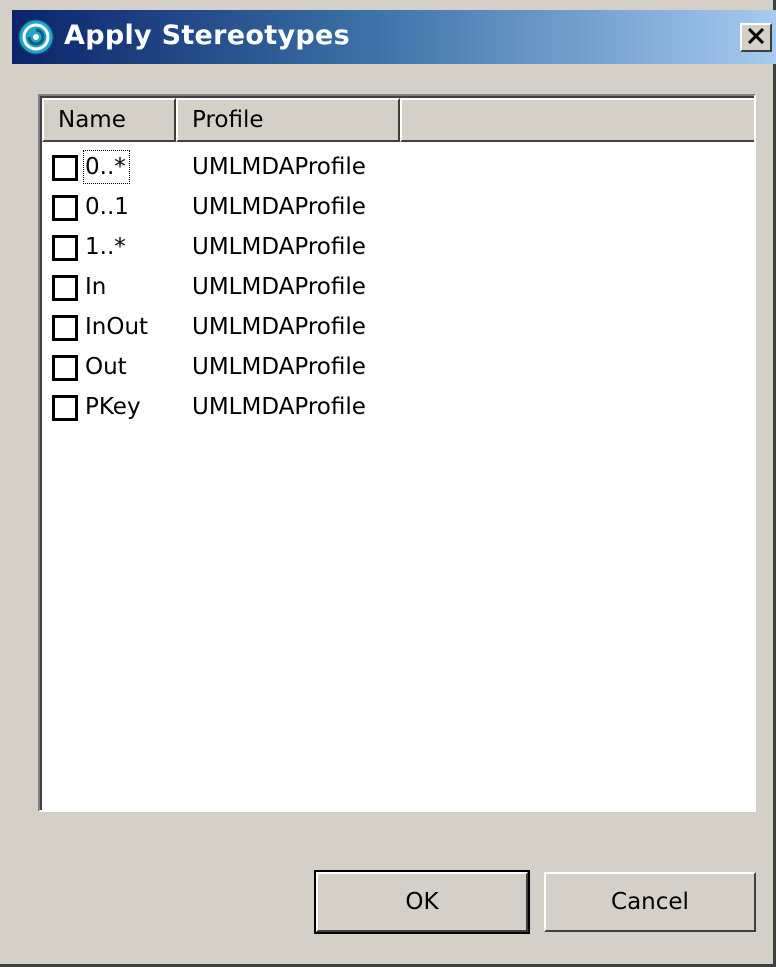  Describe the element at coordinates (398, 368) in the screenshot. I see `table-row: Out UMLMDAProfile` at that location.